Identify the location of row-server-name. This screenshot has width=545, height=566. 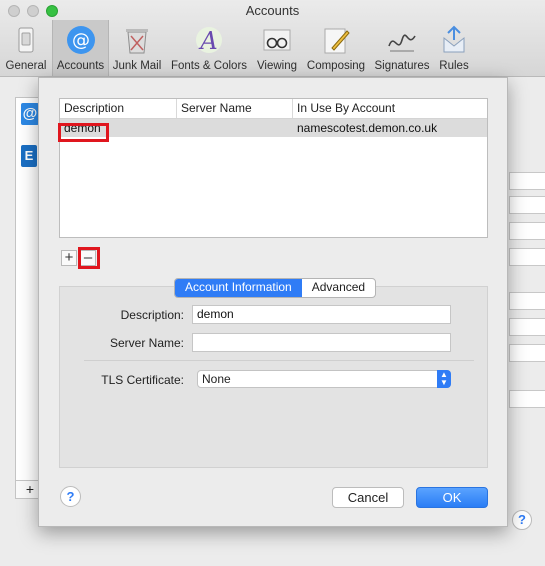
(235, 128).